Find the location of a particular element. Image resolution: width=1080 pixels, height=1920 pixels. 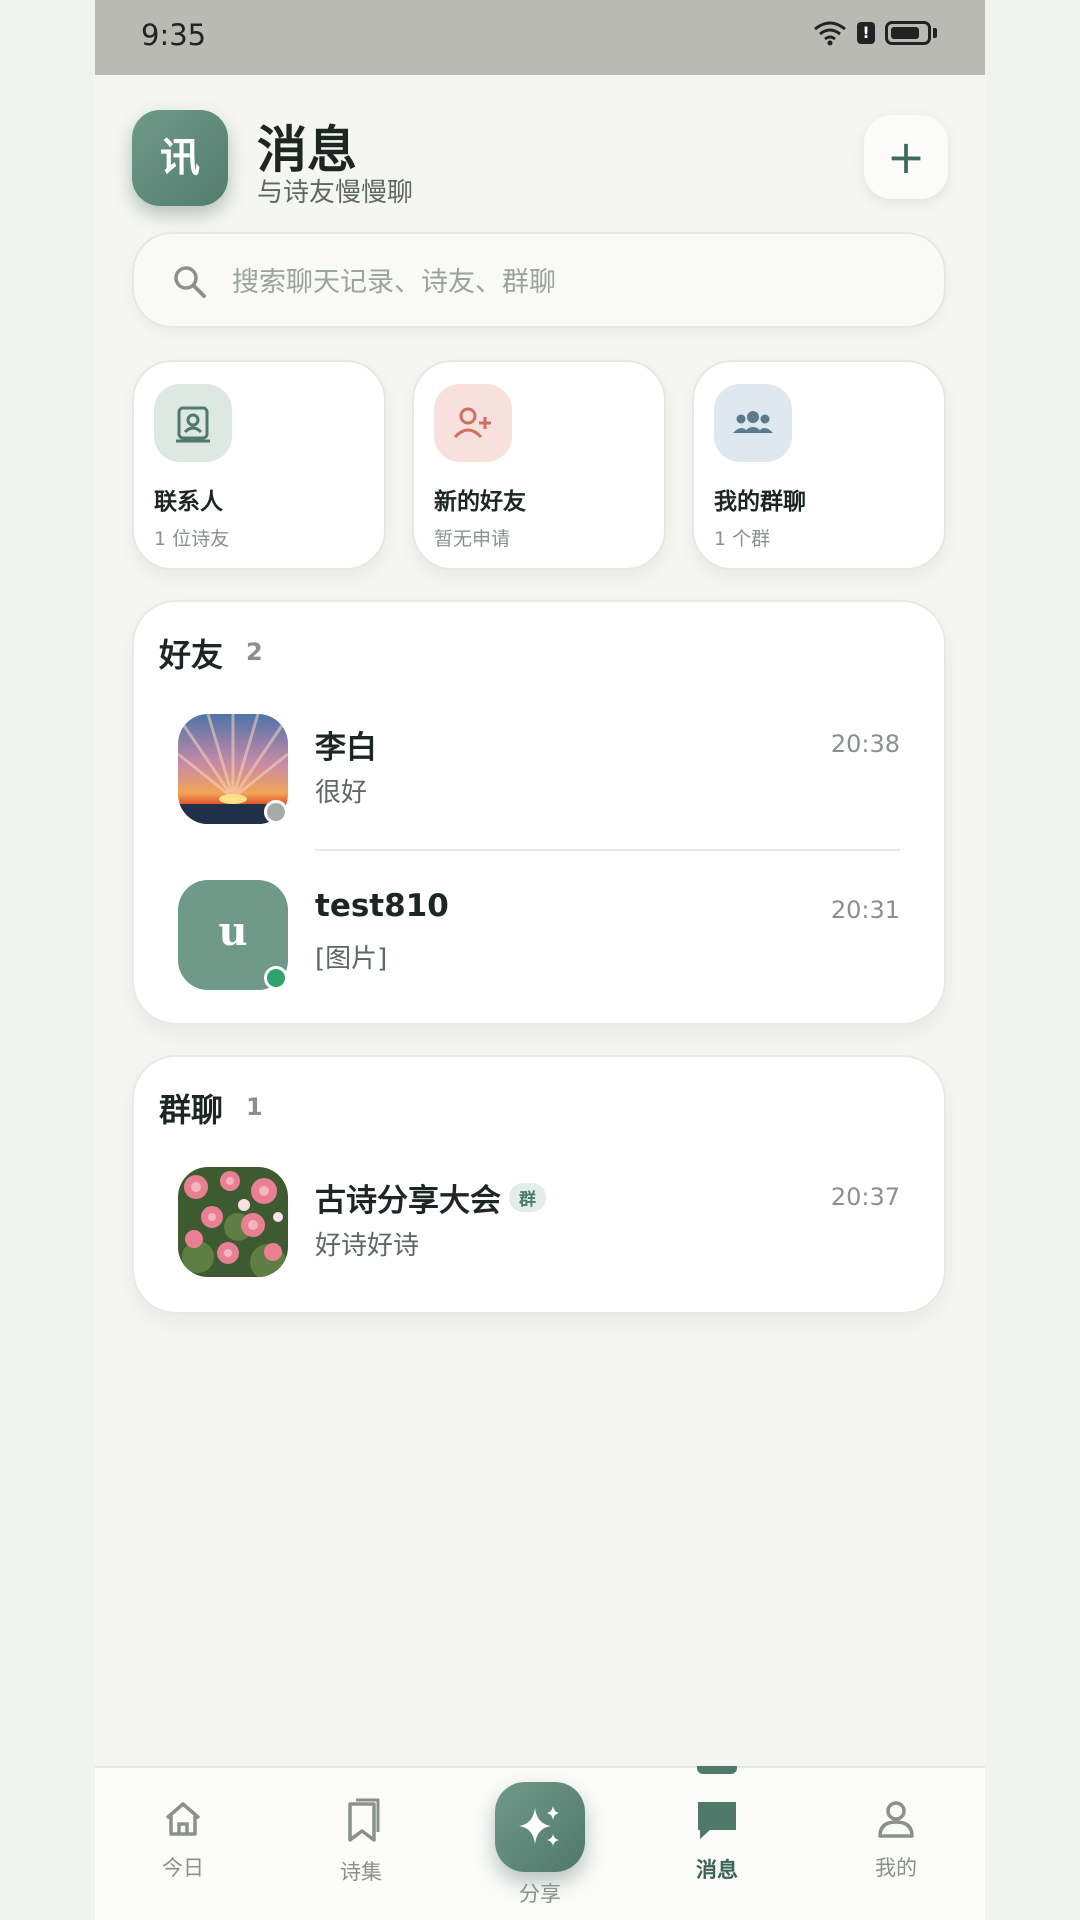

group-icon is located at coordinates (753, 423).